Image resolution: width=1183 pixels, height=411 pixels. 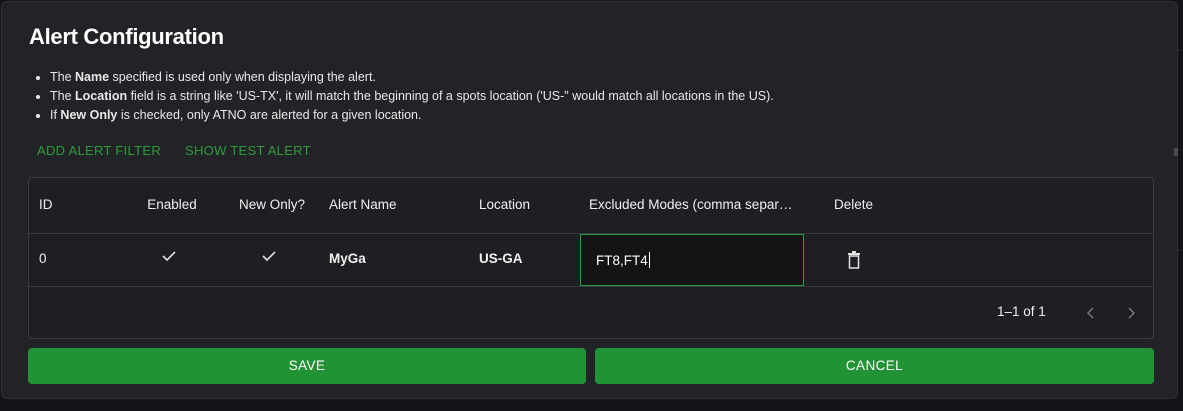 I want to click on help-text: If, so click(x=55, y=115).